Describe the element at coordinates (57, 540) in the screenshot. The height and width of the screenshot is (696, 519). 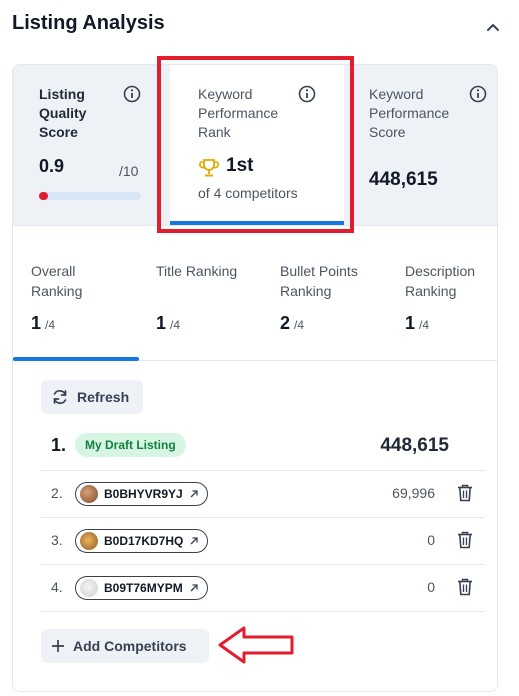
I see `row-number: 3.` at that location.